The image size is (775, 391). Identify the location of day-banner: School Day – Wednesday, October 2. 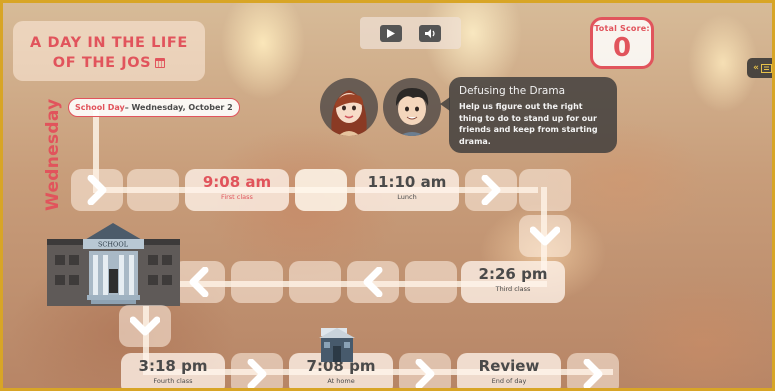
(154, 107).